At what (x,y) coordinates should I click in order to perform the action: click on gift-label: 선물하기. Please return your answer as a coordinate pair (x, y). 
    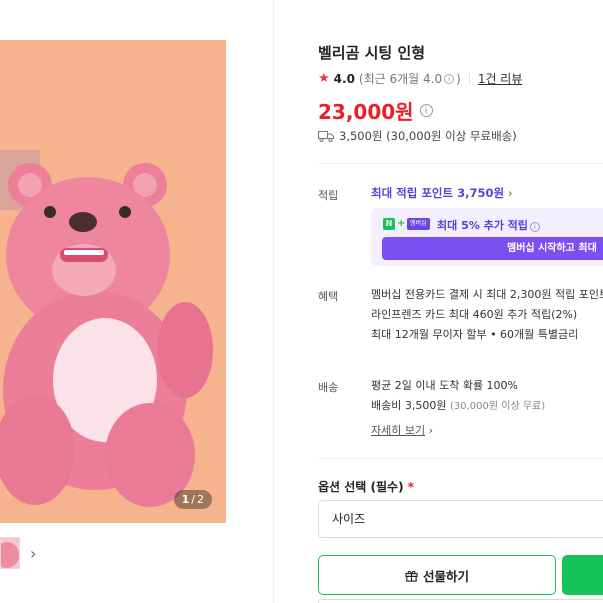
    Looking at the image, I should click on (445, 576).